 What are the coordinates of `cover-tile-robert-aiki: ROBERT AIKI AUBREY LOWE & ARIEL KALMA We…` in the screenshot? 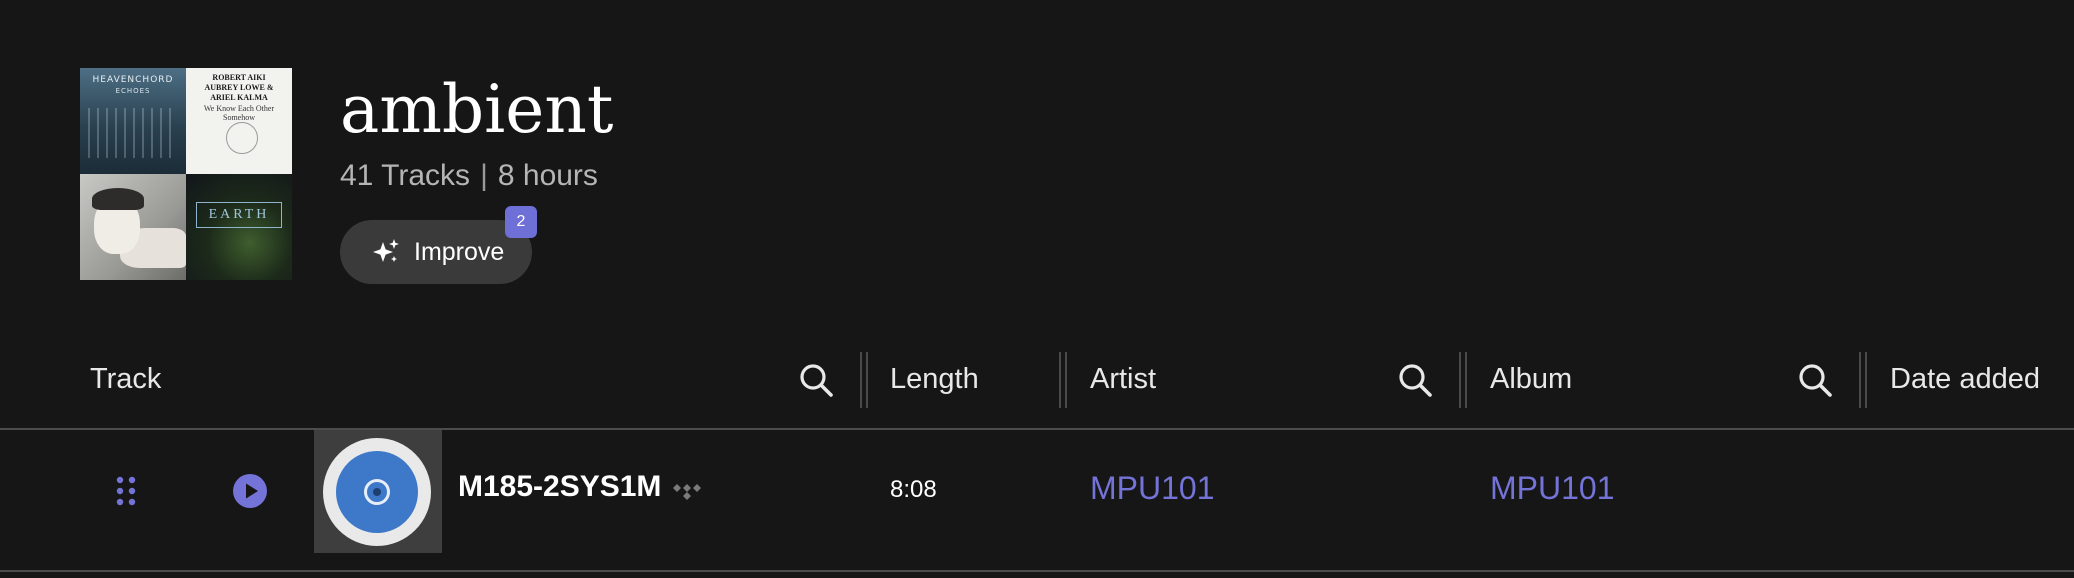 It's located at (239, 121).